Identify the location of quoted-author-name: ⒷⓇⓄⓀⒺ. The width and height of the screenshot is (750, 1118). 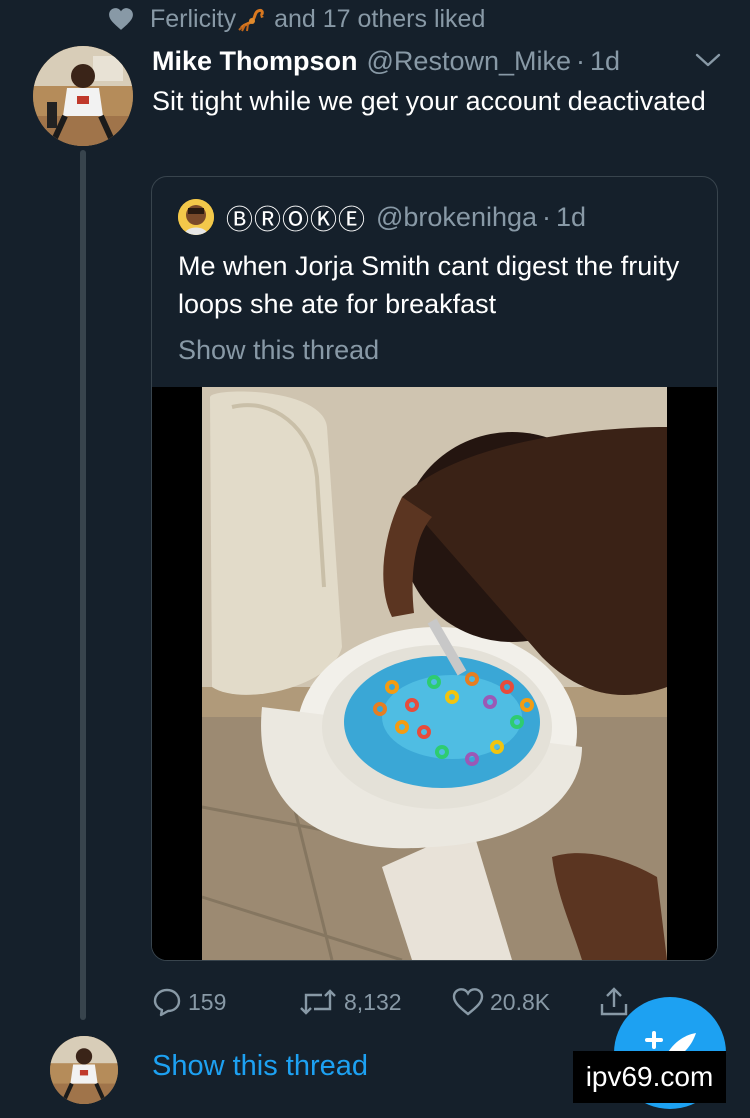
(296, 217).